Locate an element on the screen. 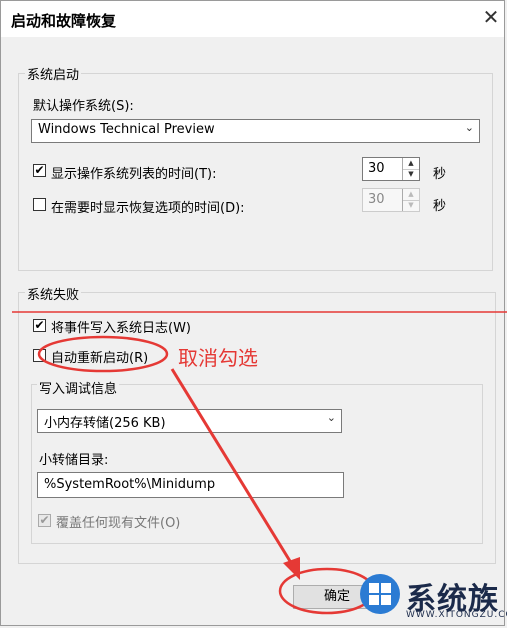 The height and width of the screenshot is (628, 507). windows-logo-icon is located at coordinates (380, 594).